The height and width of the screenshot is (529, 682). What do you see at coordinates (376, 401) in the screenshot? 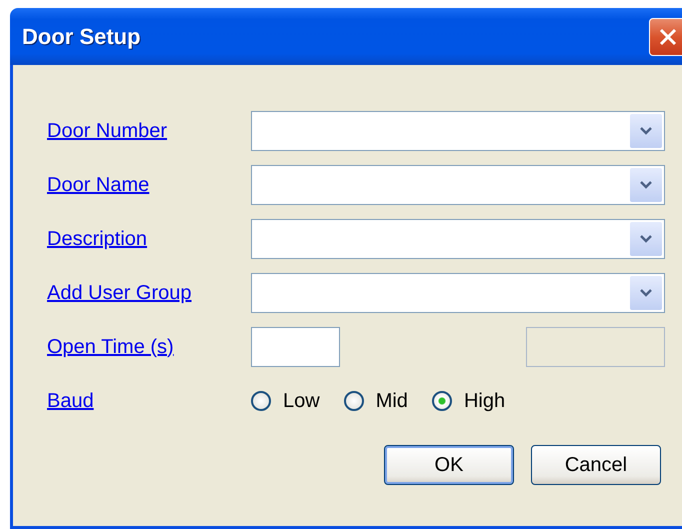
I see `radio-option: Mid` at bounding box center [376, 401].